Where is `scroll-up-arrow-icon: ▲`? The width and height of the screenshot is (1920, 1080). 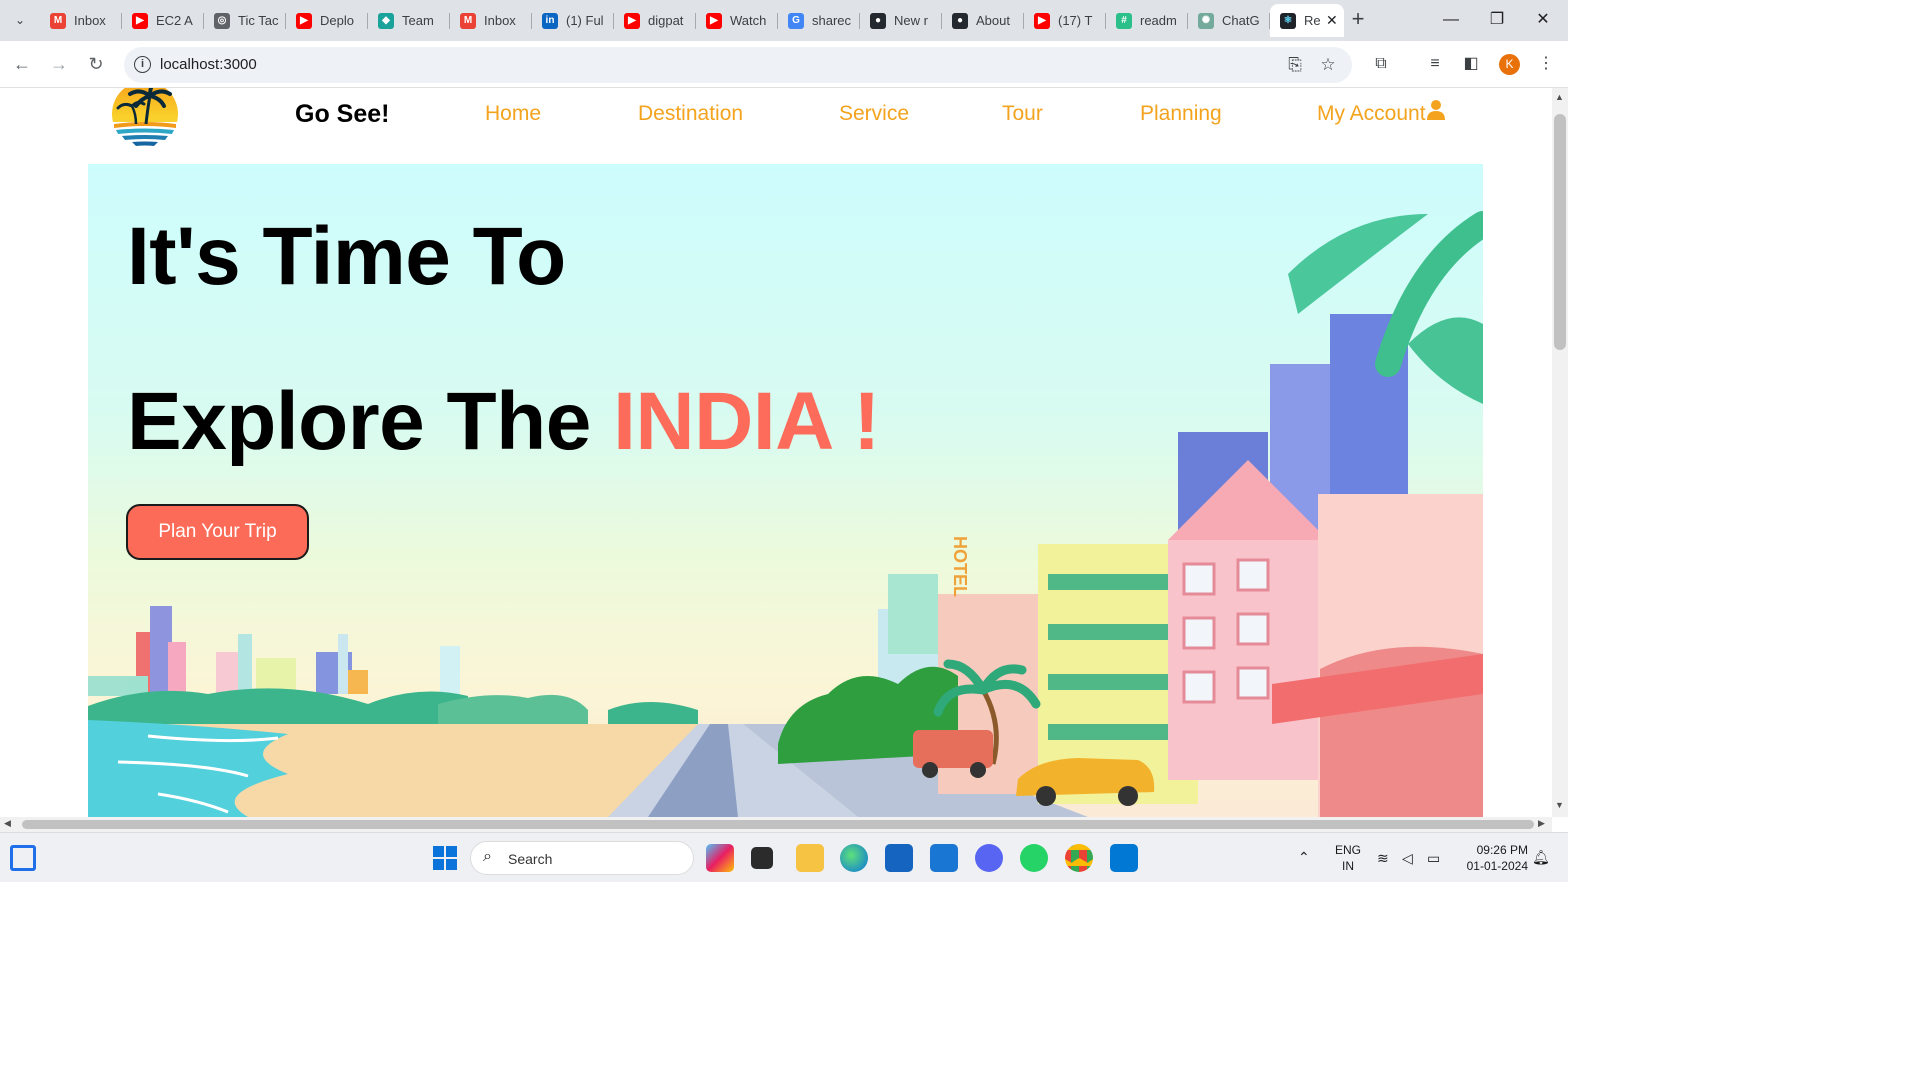 scroll-up-arrow-icon: ▲ is located at coordinates (1559, 97).